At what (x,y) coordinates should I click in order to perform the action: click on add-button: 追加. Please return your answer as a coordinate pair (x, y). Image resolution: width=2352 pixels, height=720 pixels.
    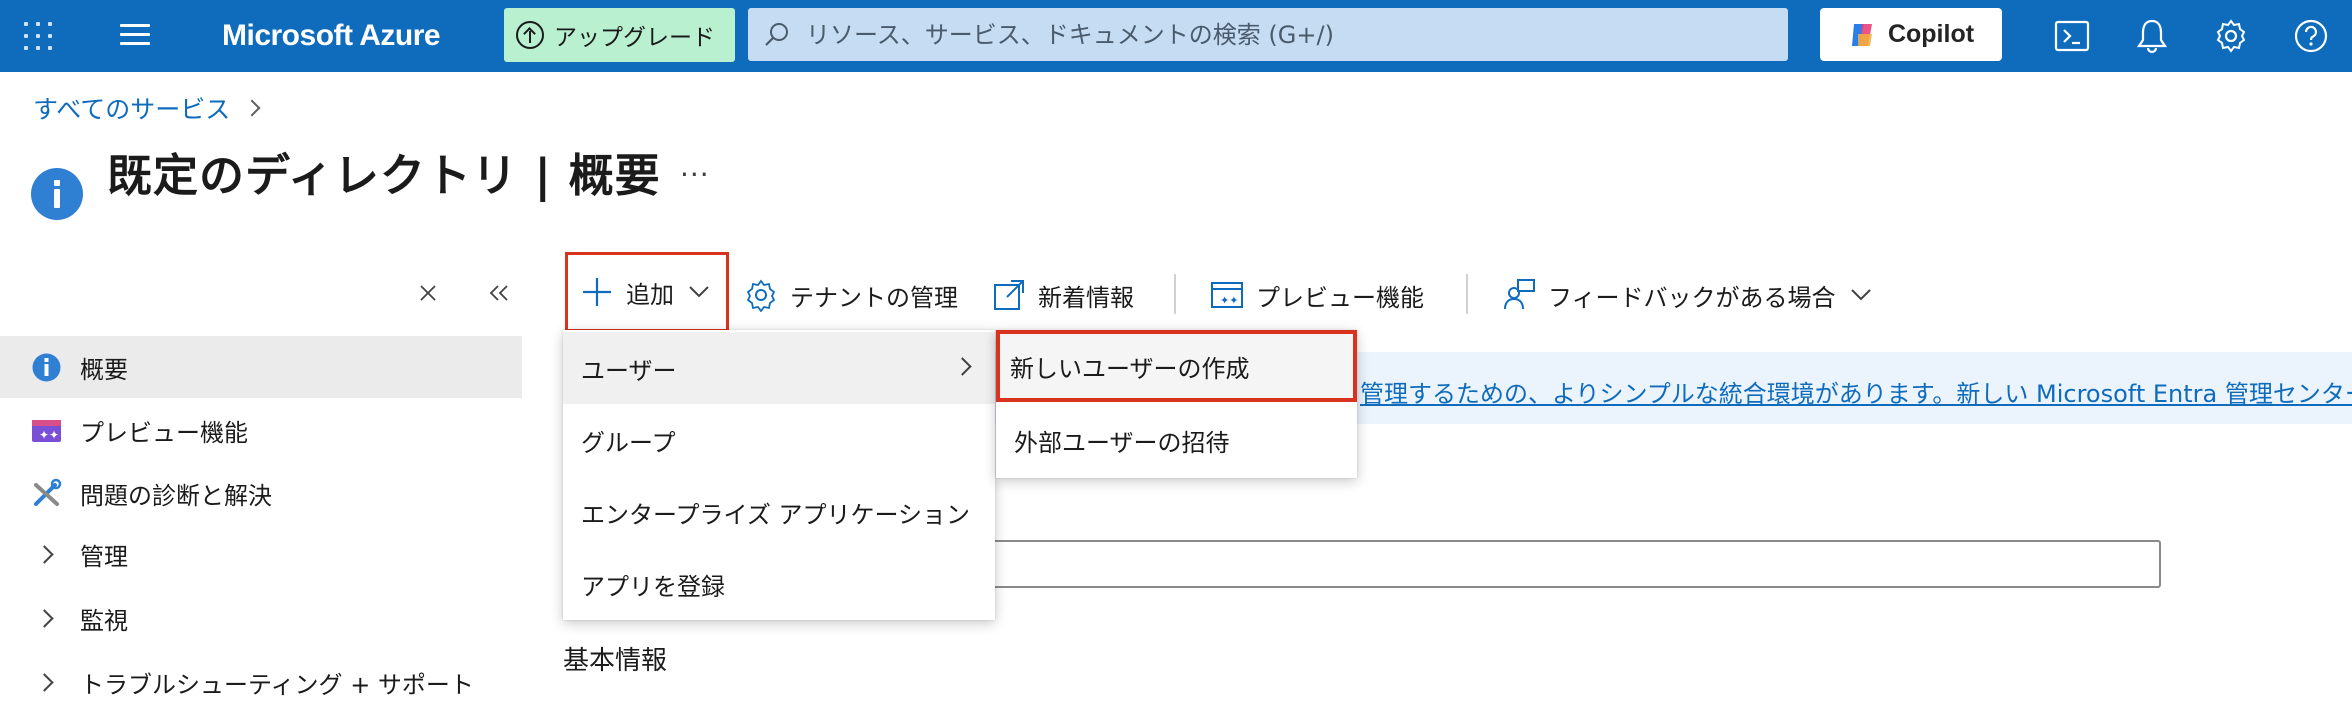
    Looking at the image, I should click on (647, 292).